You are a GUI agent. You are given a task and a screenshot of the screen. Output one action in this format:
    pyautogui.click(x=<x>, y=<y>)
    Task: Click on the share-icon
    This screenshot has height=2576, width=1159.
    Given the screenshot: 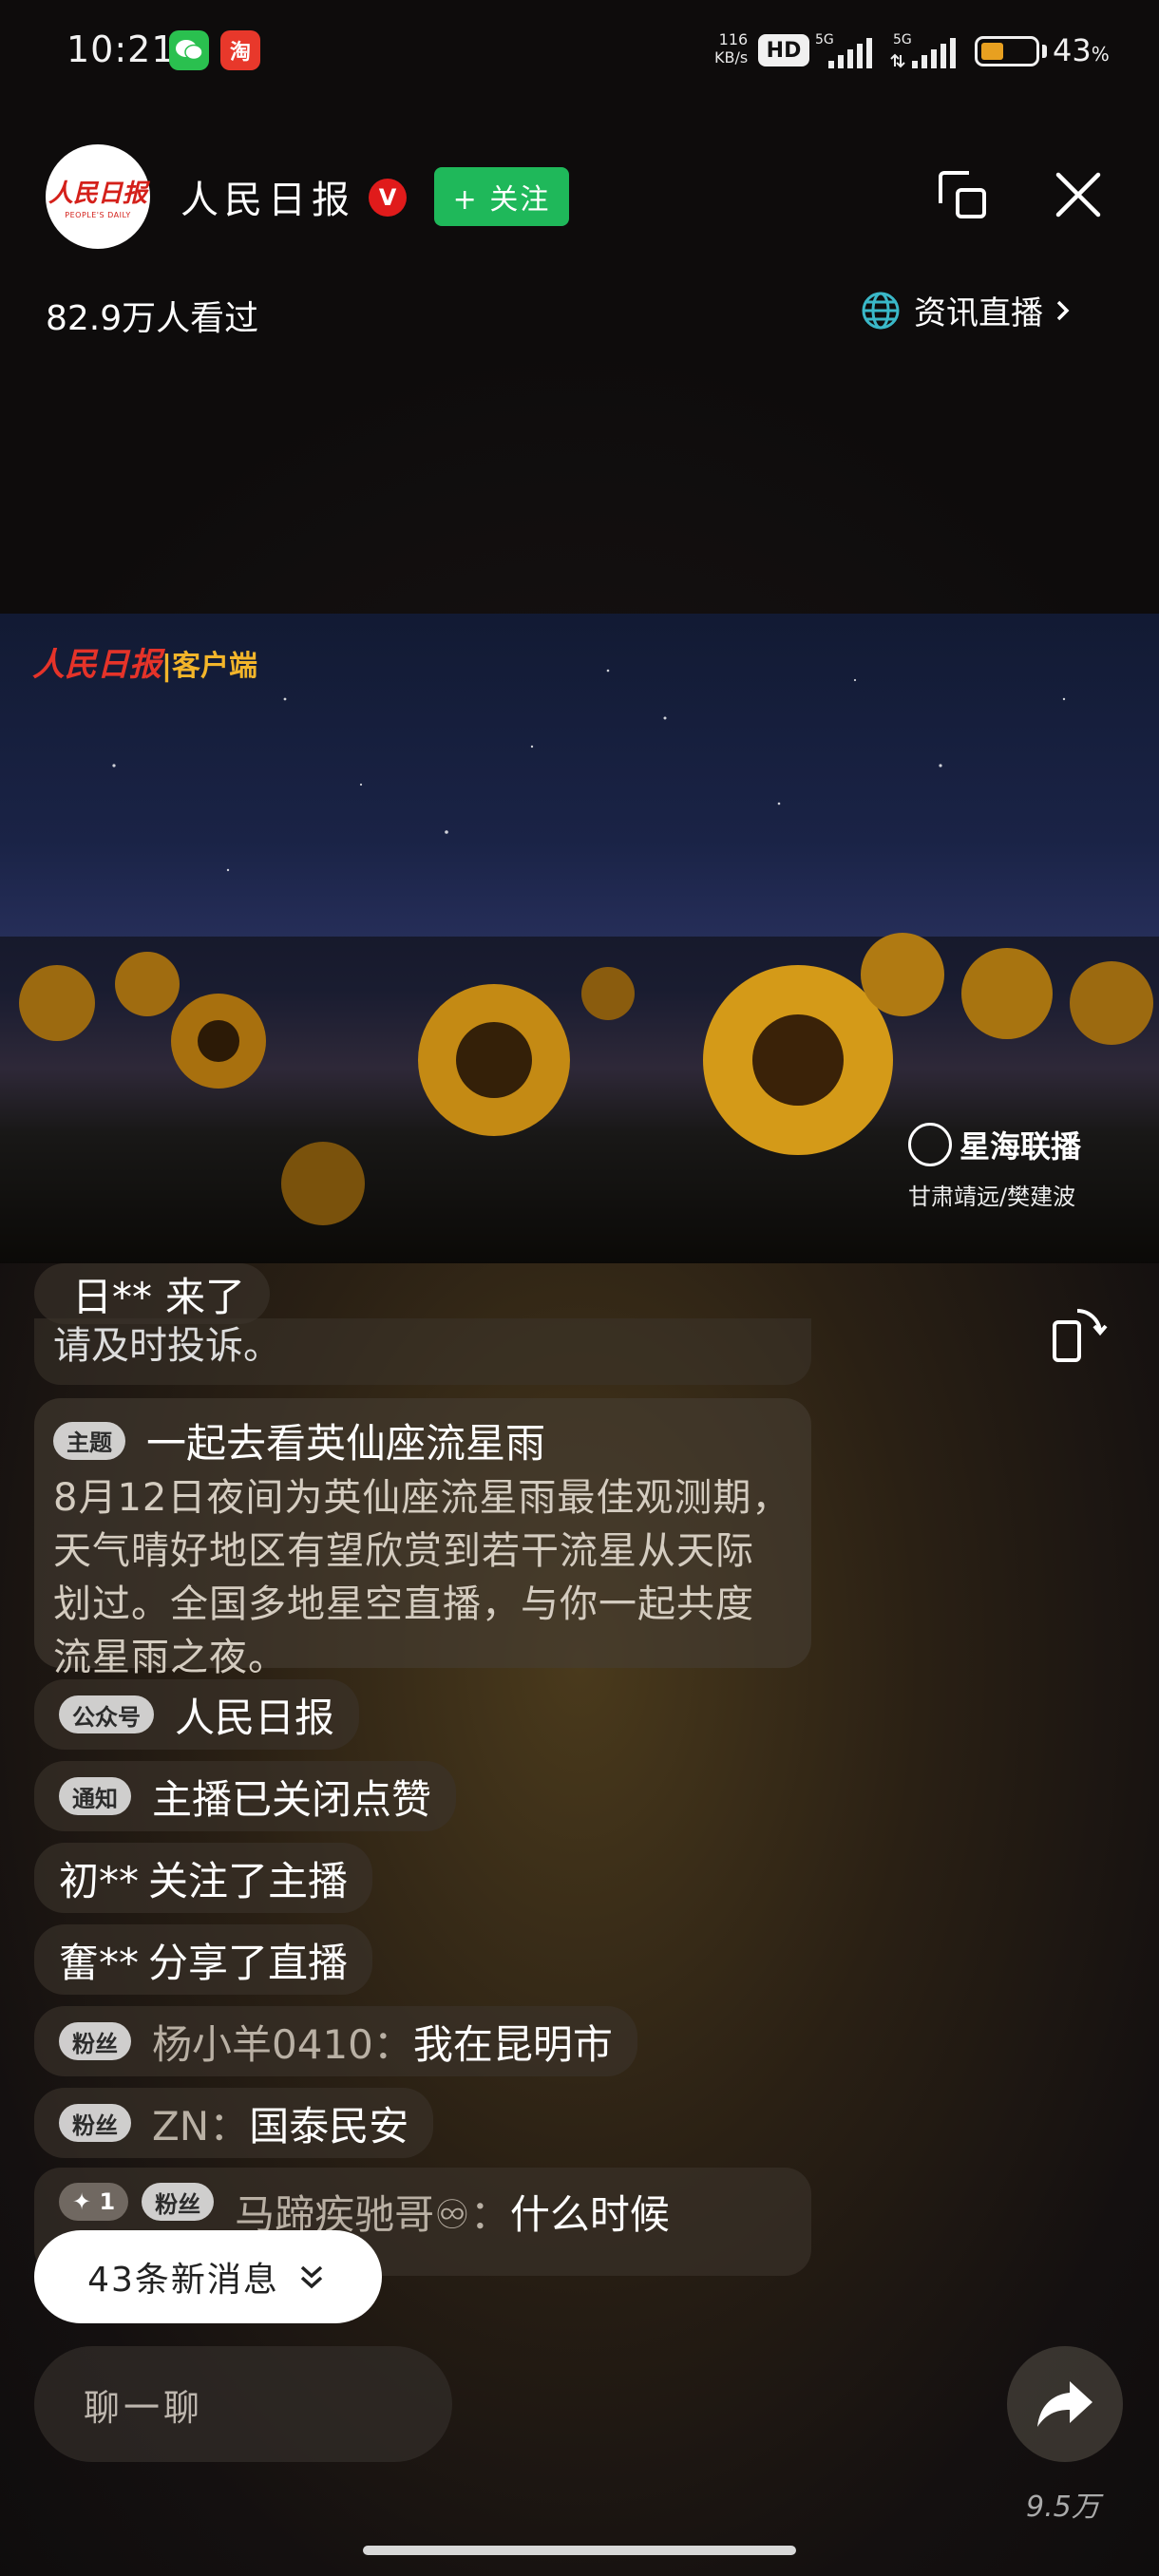 What is the action you would take?
    pyautogui.click(x=1064, y=2404)
    